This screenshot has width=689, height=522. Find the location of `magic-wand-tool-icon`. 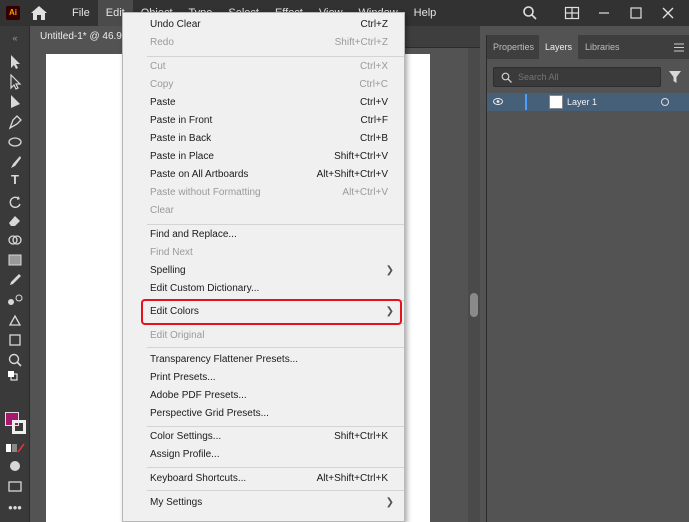

magic-wand-tool-icon is located at coordinates (15, 102).